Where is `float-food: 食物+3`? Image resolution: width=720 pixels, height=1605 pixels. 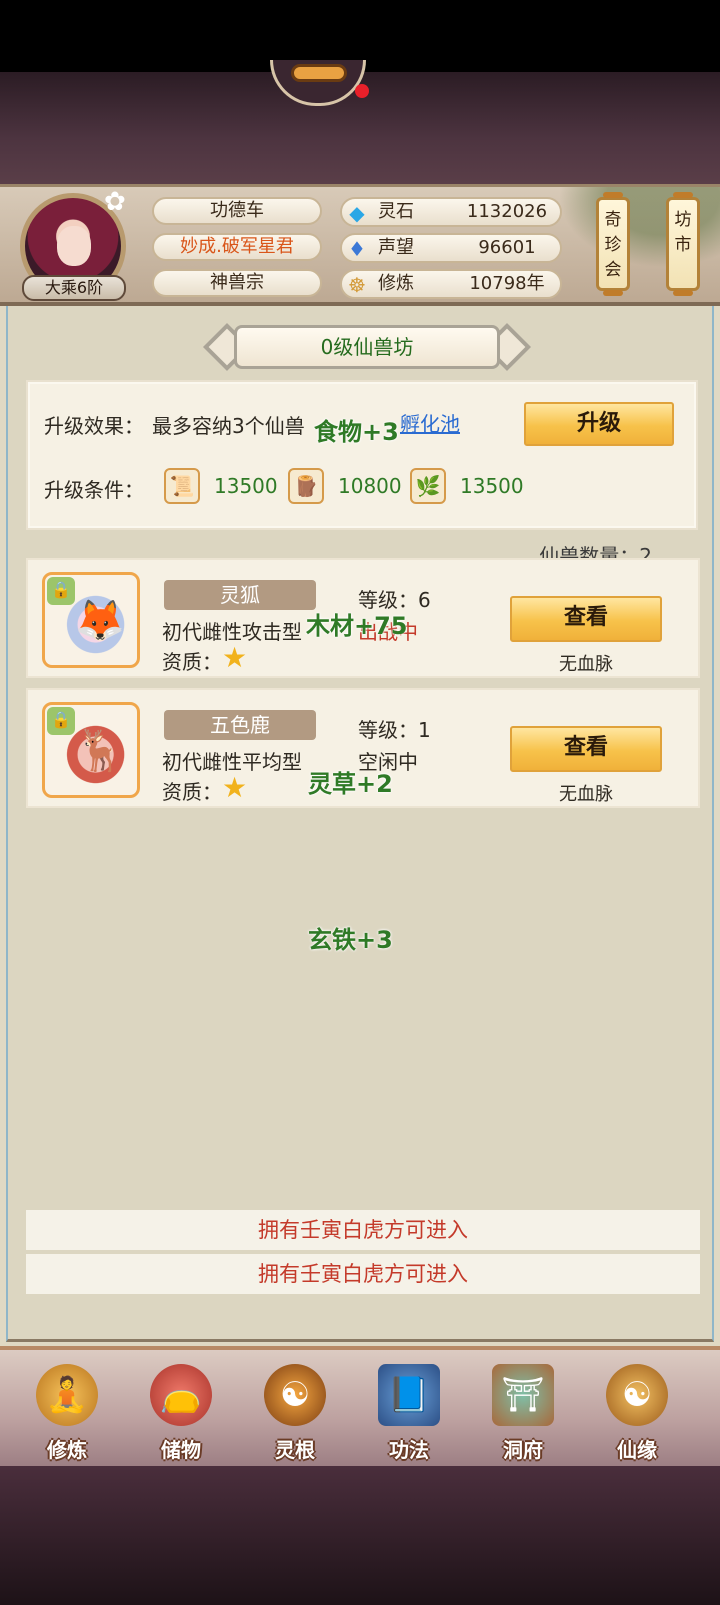
float-food: 食物+3 is located at coordinates (356, 432).